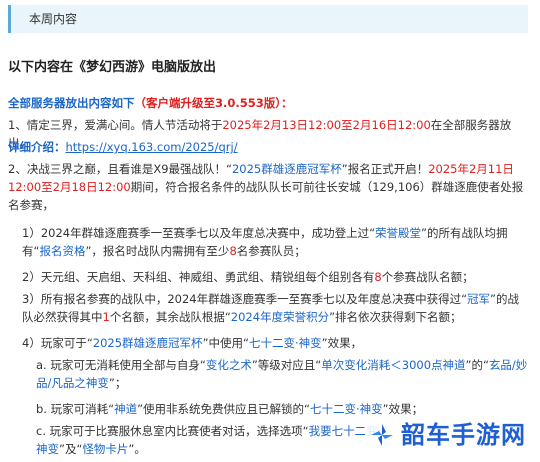 This screenshot has width=540, height=462. I want to click on rule-4b-mid: ”使用非系统免费供应且已解锁的“, so click(223, 409).